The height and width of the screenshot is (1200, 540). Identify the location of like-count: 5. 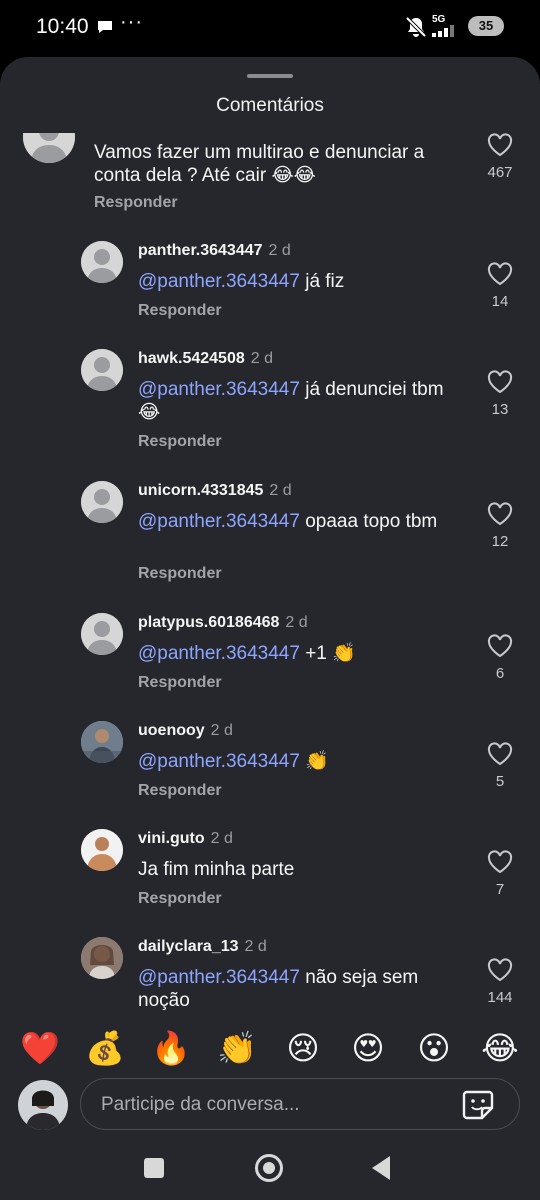
(500, 781).